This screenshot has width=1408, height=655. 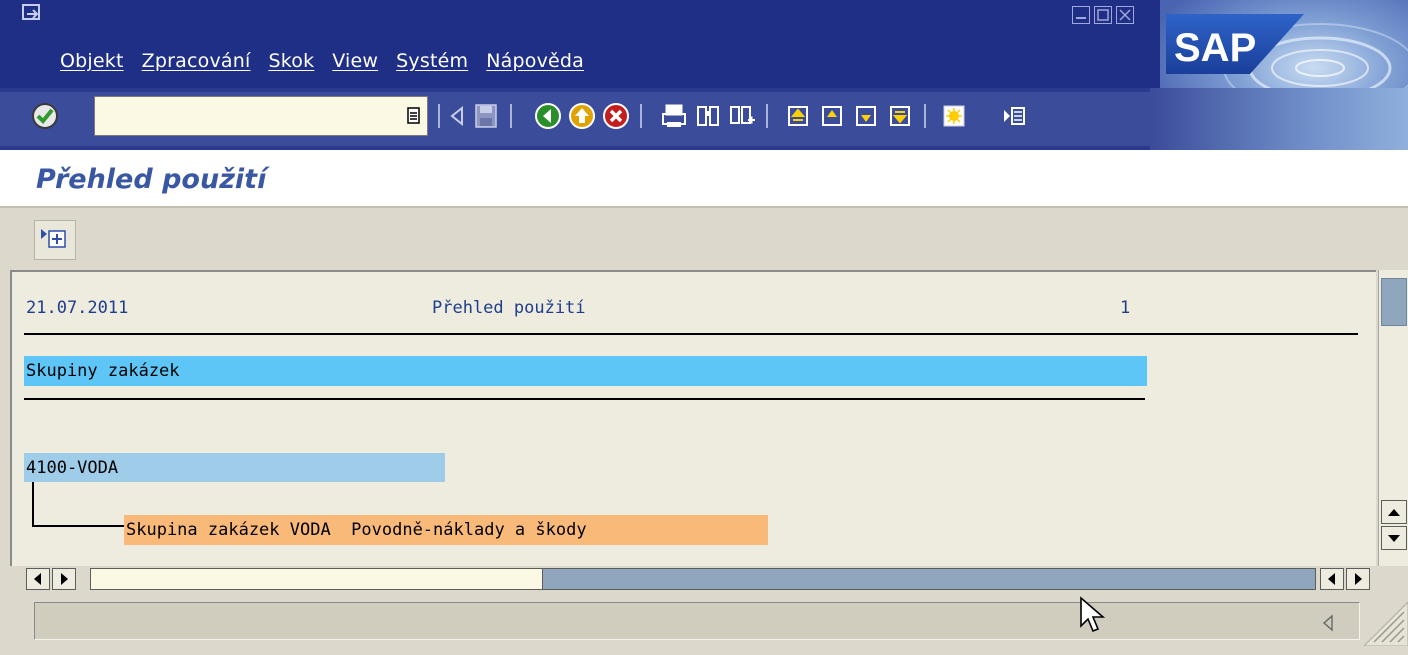 What do you see at coordinates (832, 116) in the screenshot?
I see `previous-page-icon` at bounding box center [832, 116].